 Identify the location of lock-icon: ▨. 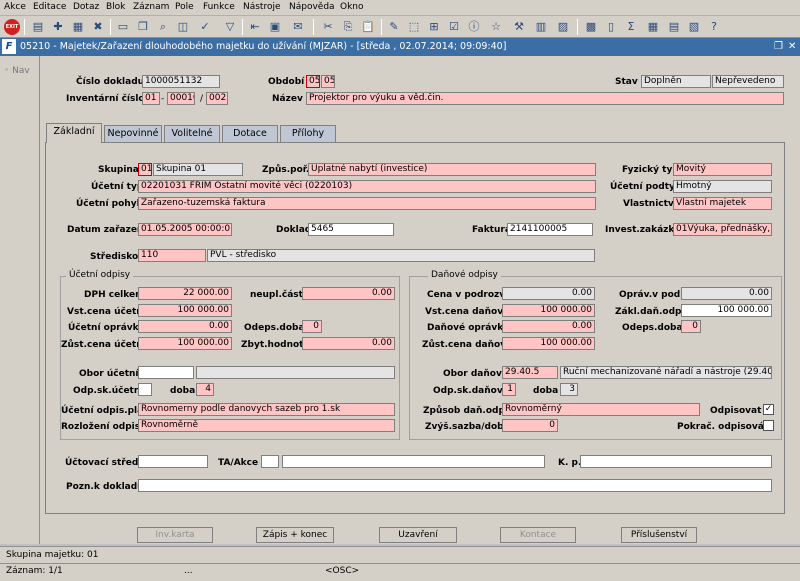
(563, 27).